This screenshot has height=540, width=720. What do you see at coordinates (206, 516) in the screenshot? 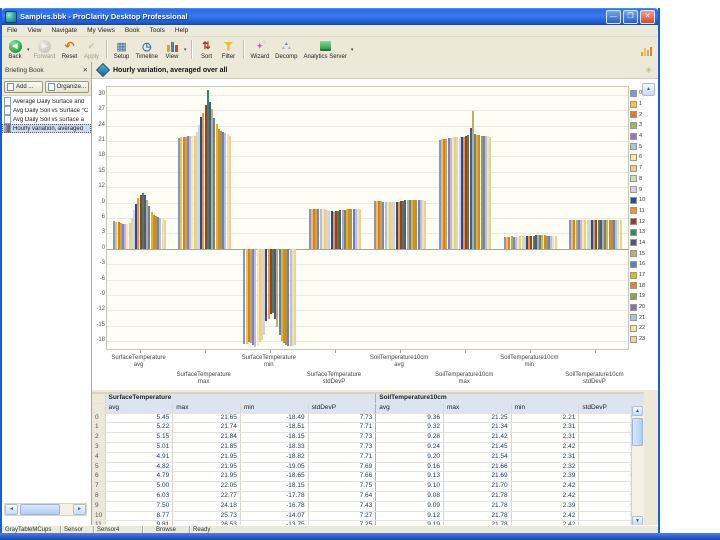
I see `cell: 25.73` at bounding box center [206, 516].